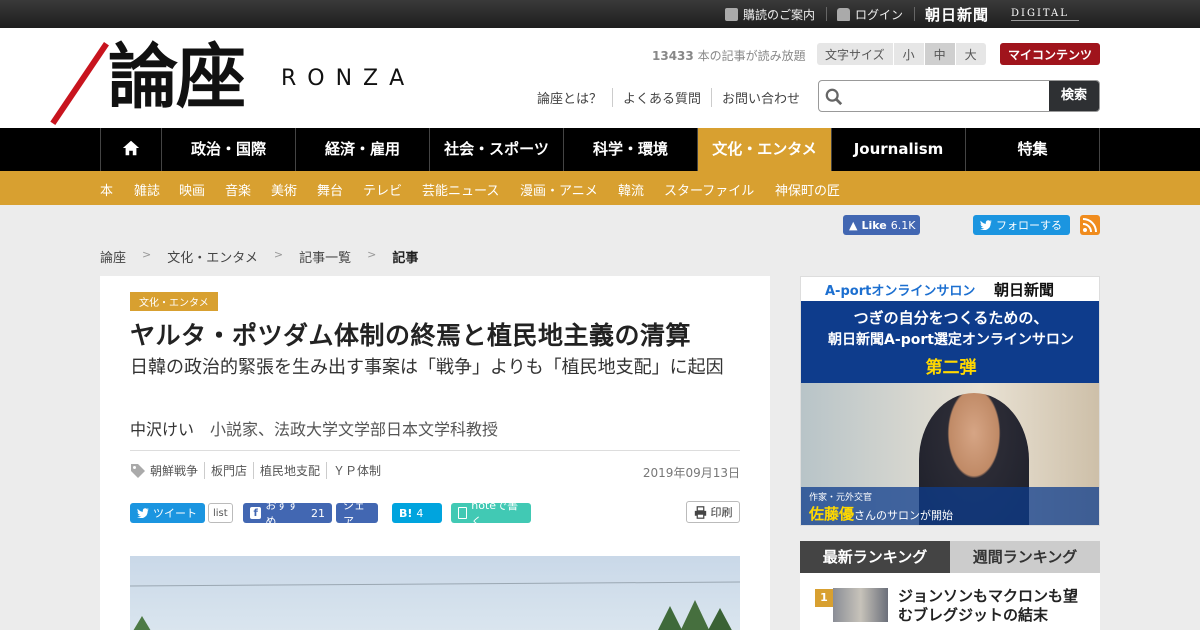 Image resolution: width=1200 pixels, height=630 pixels. Describe the element at coordinates (463, 513) in the screenshot. I see `note-icon` at that location.